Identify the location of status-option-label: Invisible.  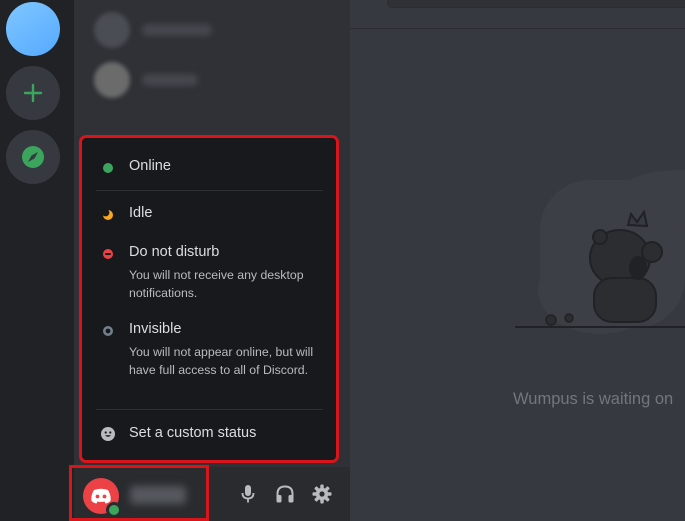
(155, 329).